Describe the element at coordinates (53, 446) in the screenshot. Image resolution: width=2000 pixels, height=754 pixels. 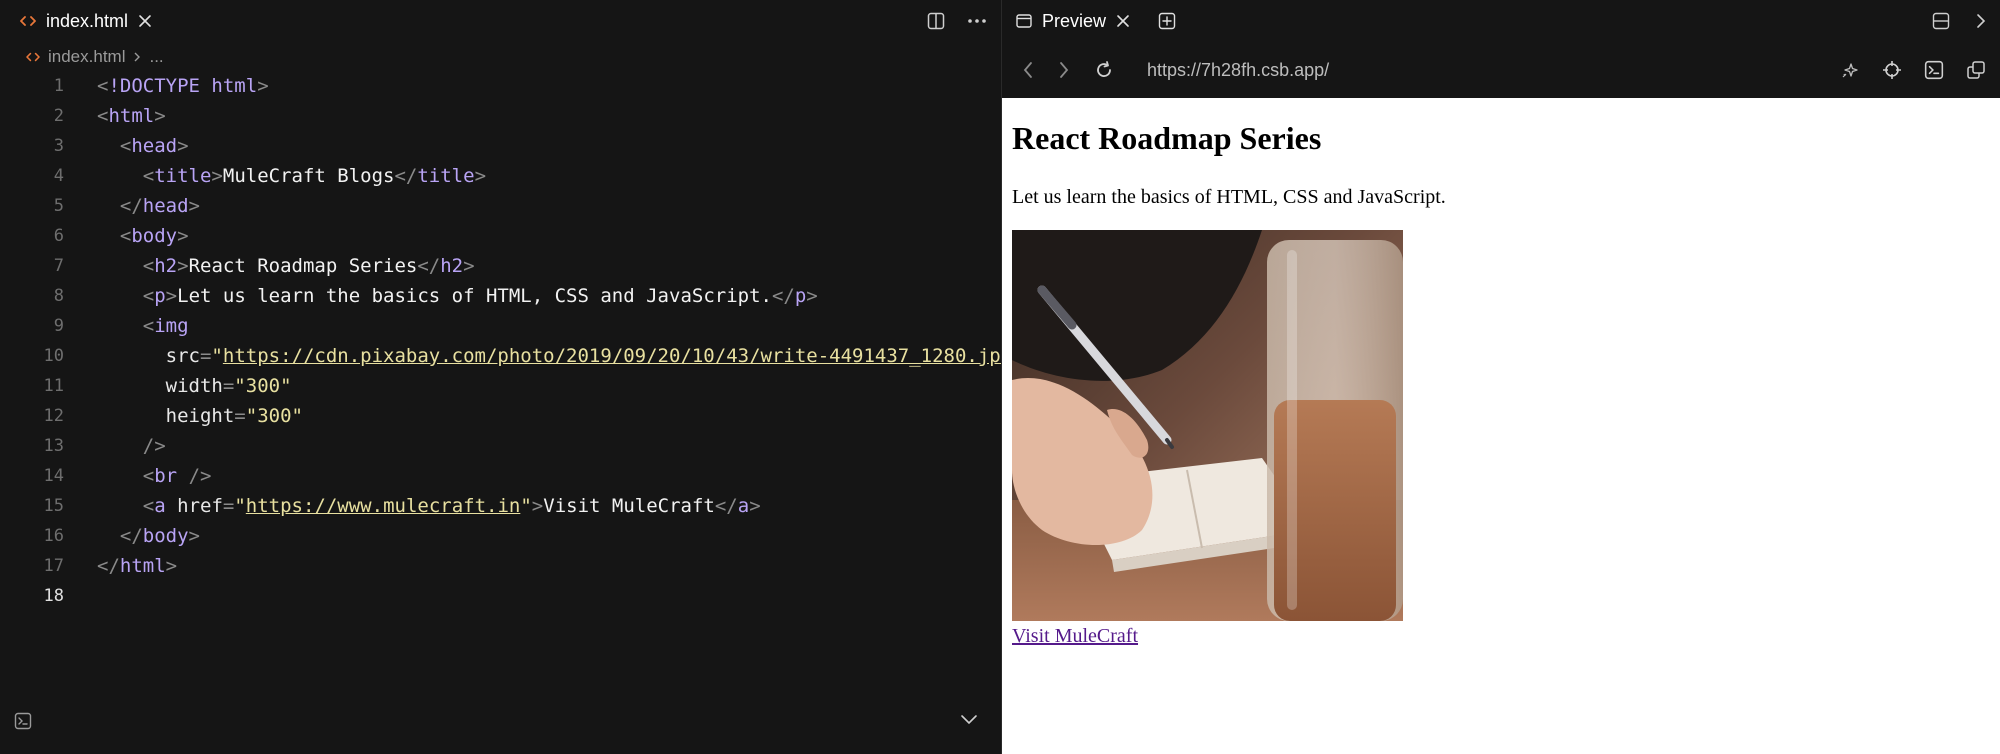
I see `line-number: 13` at that location.